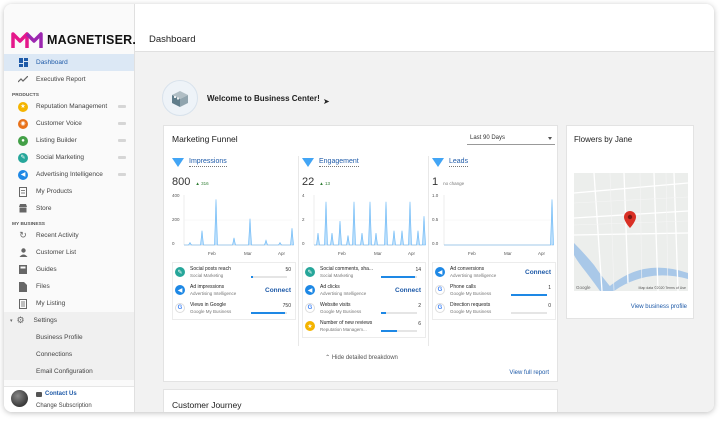  Describe the element at coordinates (495, 310) in the screenshot. I see `metric-row: G Direction requests Google My Business 0` at that location.